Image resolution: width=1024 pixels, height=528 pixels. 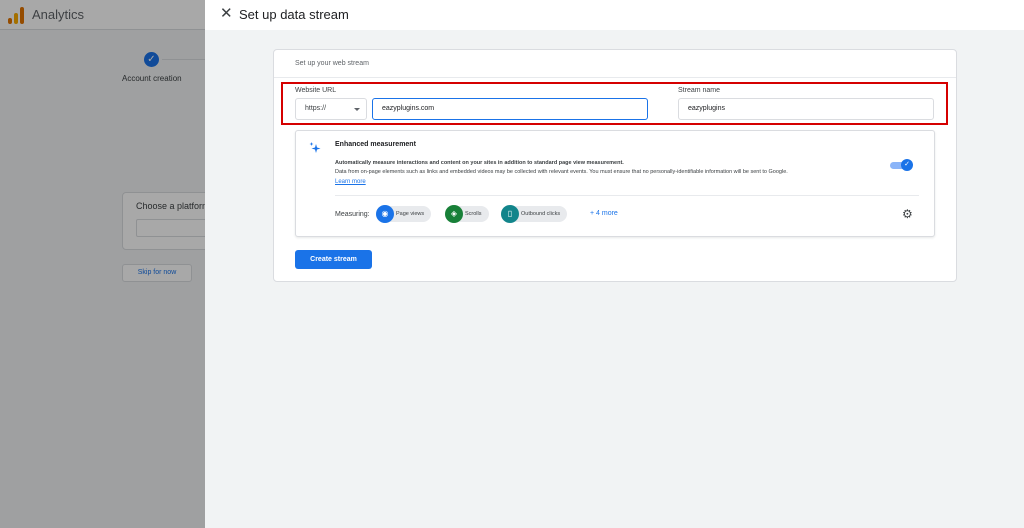 What do you see at coordinates (615, 77) in the screenshot?
I see `panel-divider` at bounding box center [615, 77].